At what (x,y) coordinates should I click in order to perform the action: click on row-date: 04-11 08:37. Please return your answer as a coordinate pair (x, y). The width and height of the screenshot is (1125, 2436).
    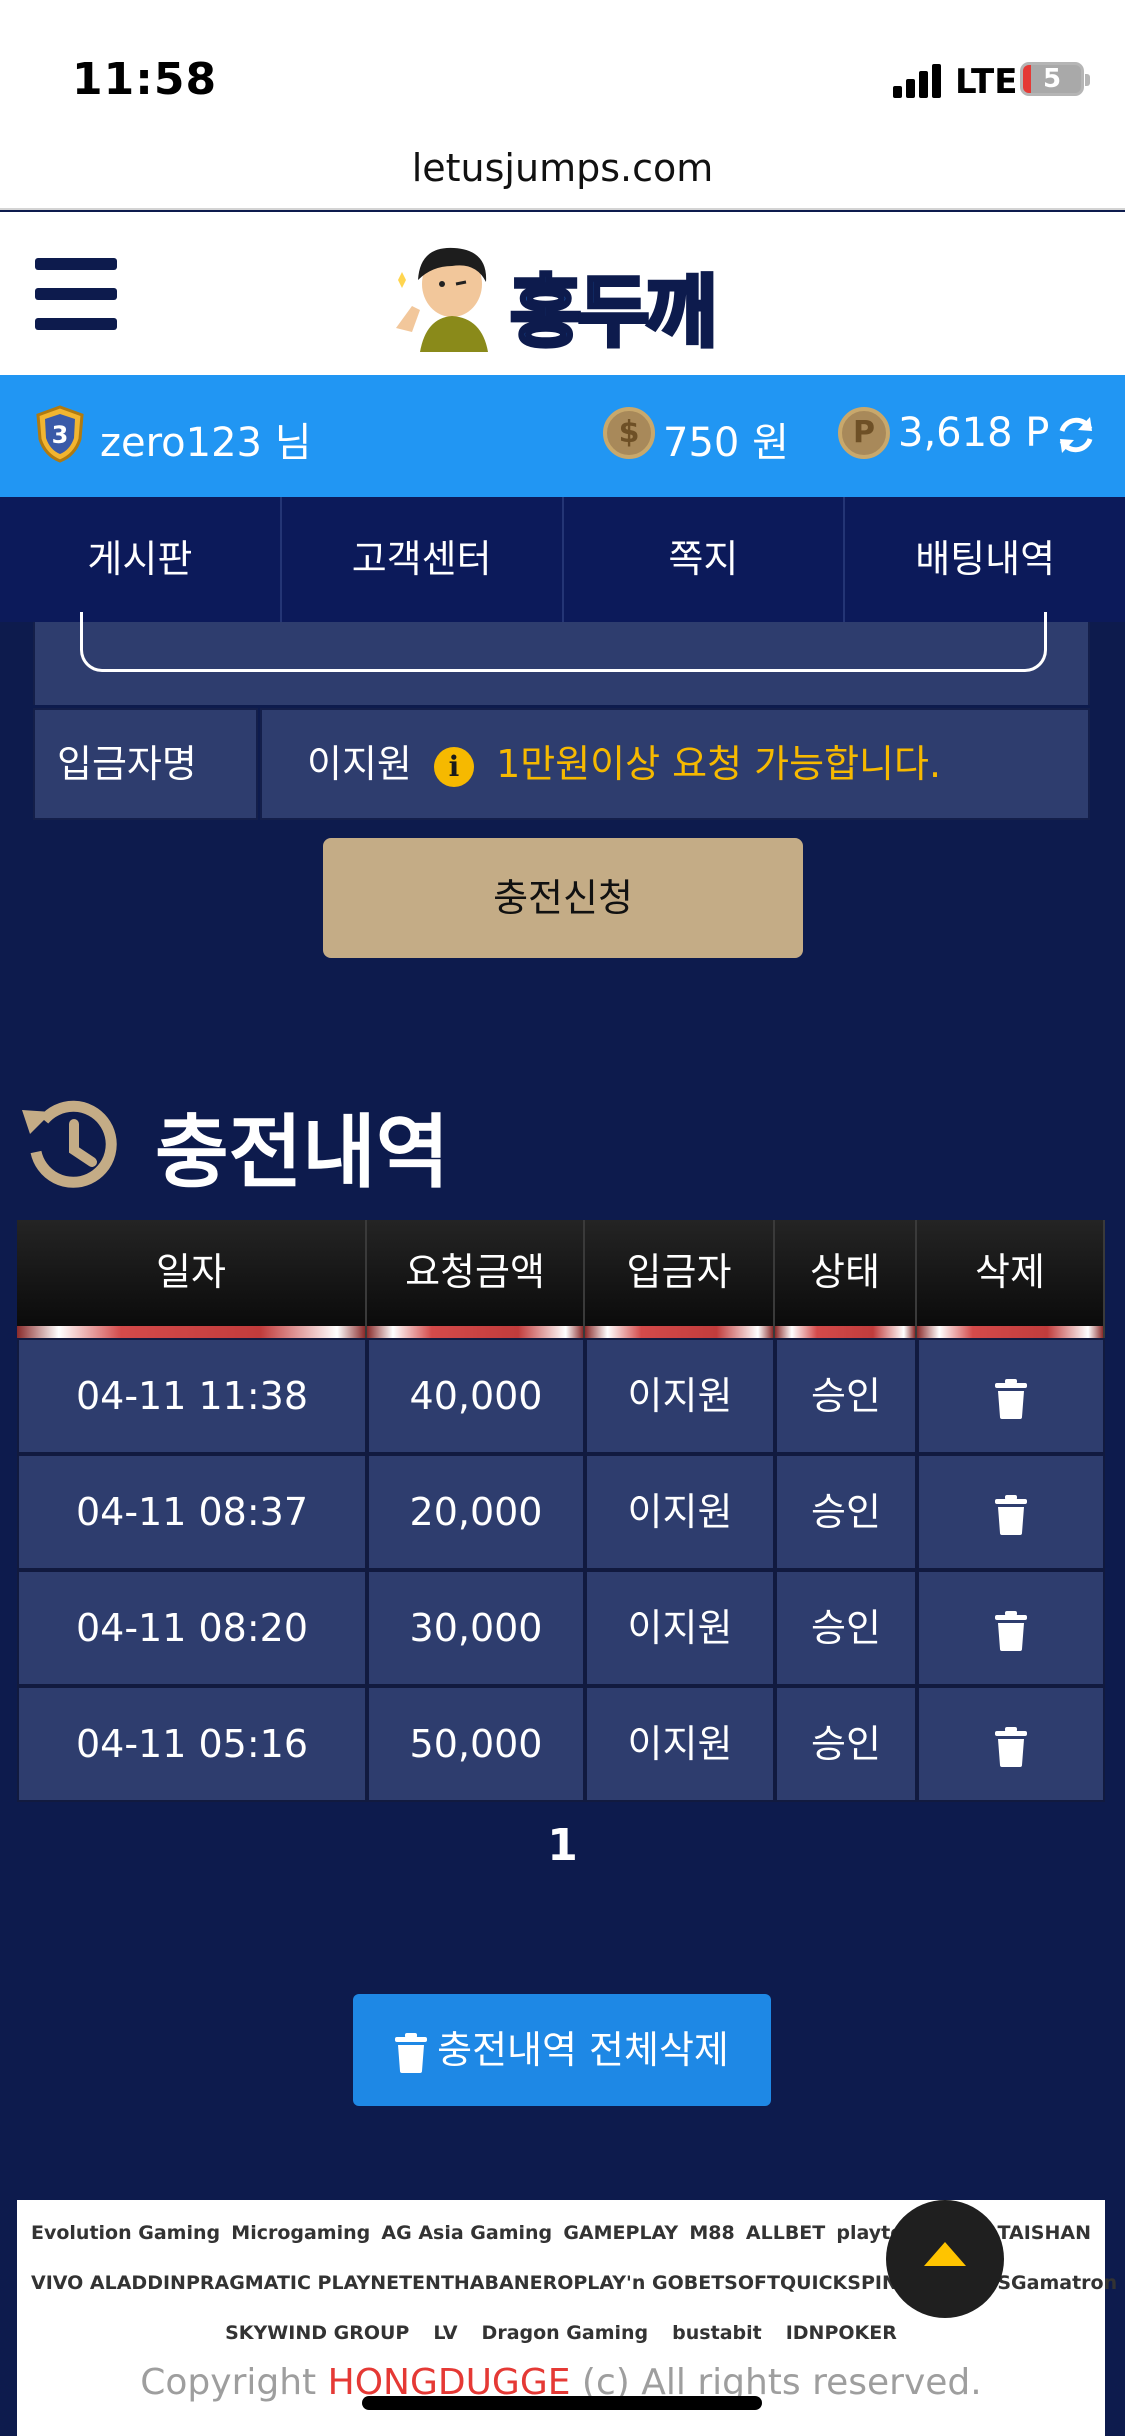
    Looking at the image, I should click on (192, 1512).